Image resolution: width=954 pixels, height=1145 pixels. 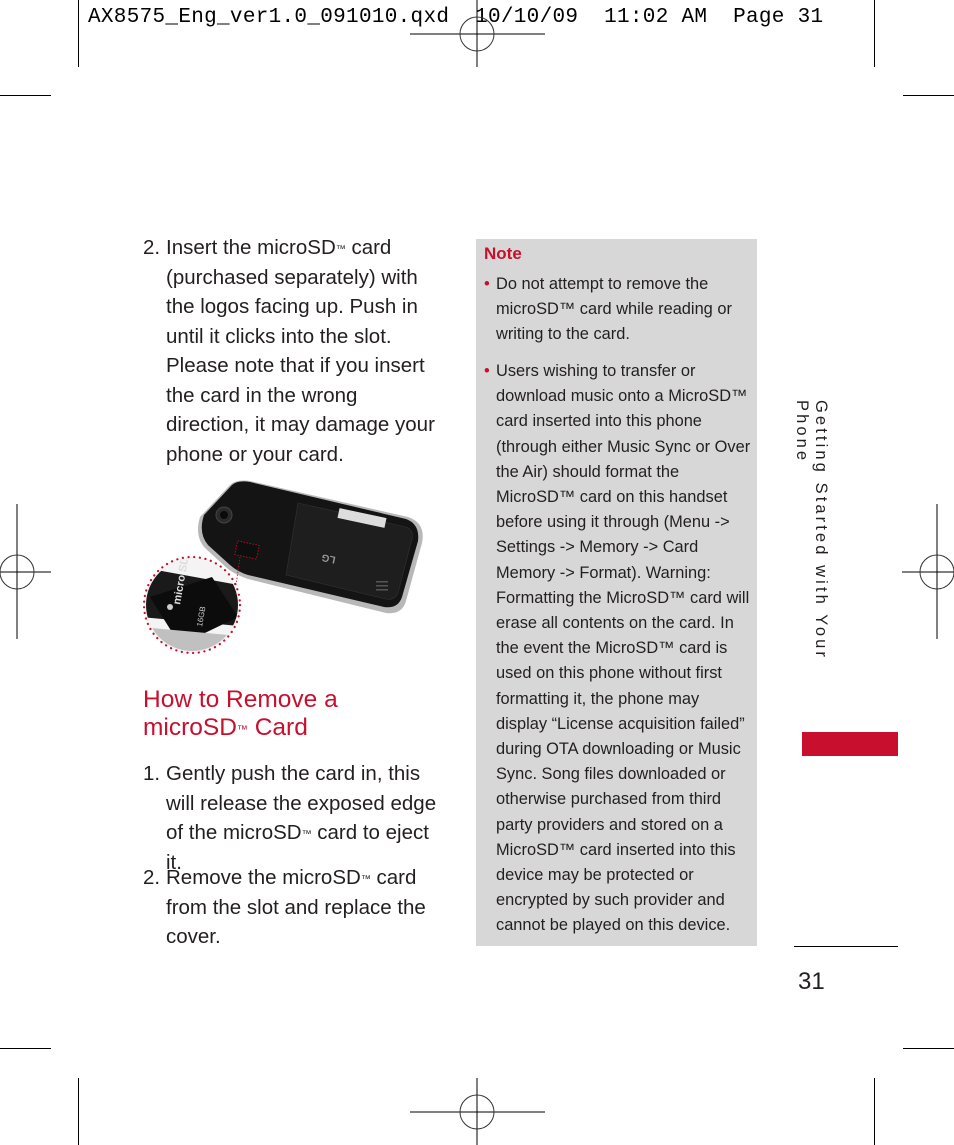 What do you see at coordinates (477, 1111) in the screenshot?
I see `registration-mark-bottom` at bounding box center [477, 1111].